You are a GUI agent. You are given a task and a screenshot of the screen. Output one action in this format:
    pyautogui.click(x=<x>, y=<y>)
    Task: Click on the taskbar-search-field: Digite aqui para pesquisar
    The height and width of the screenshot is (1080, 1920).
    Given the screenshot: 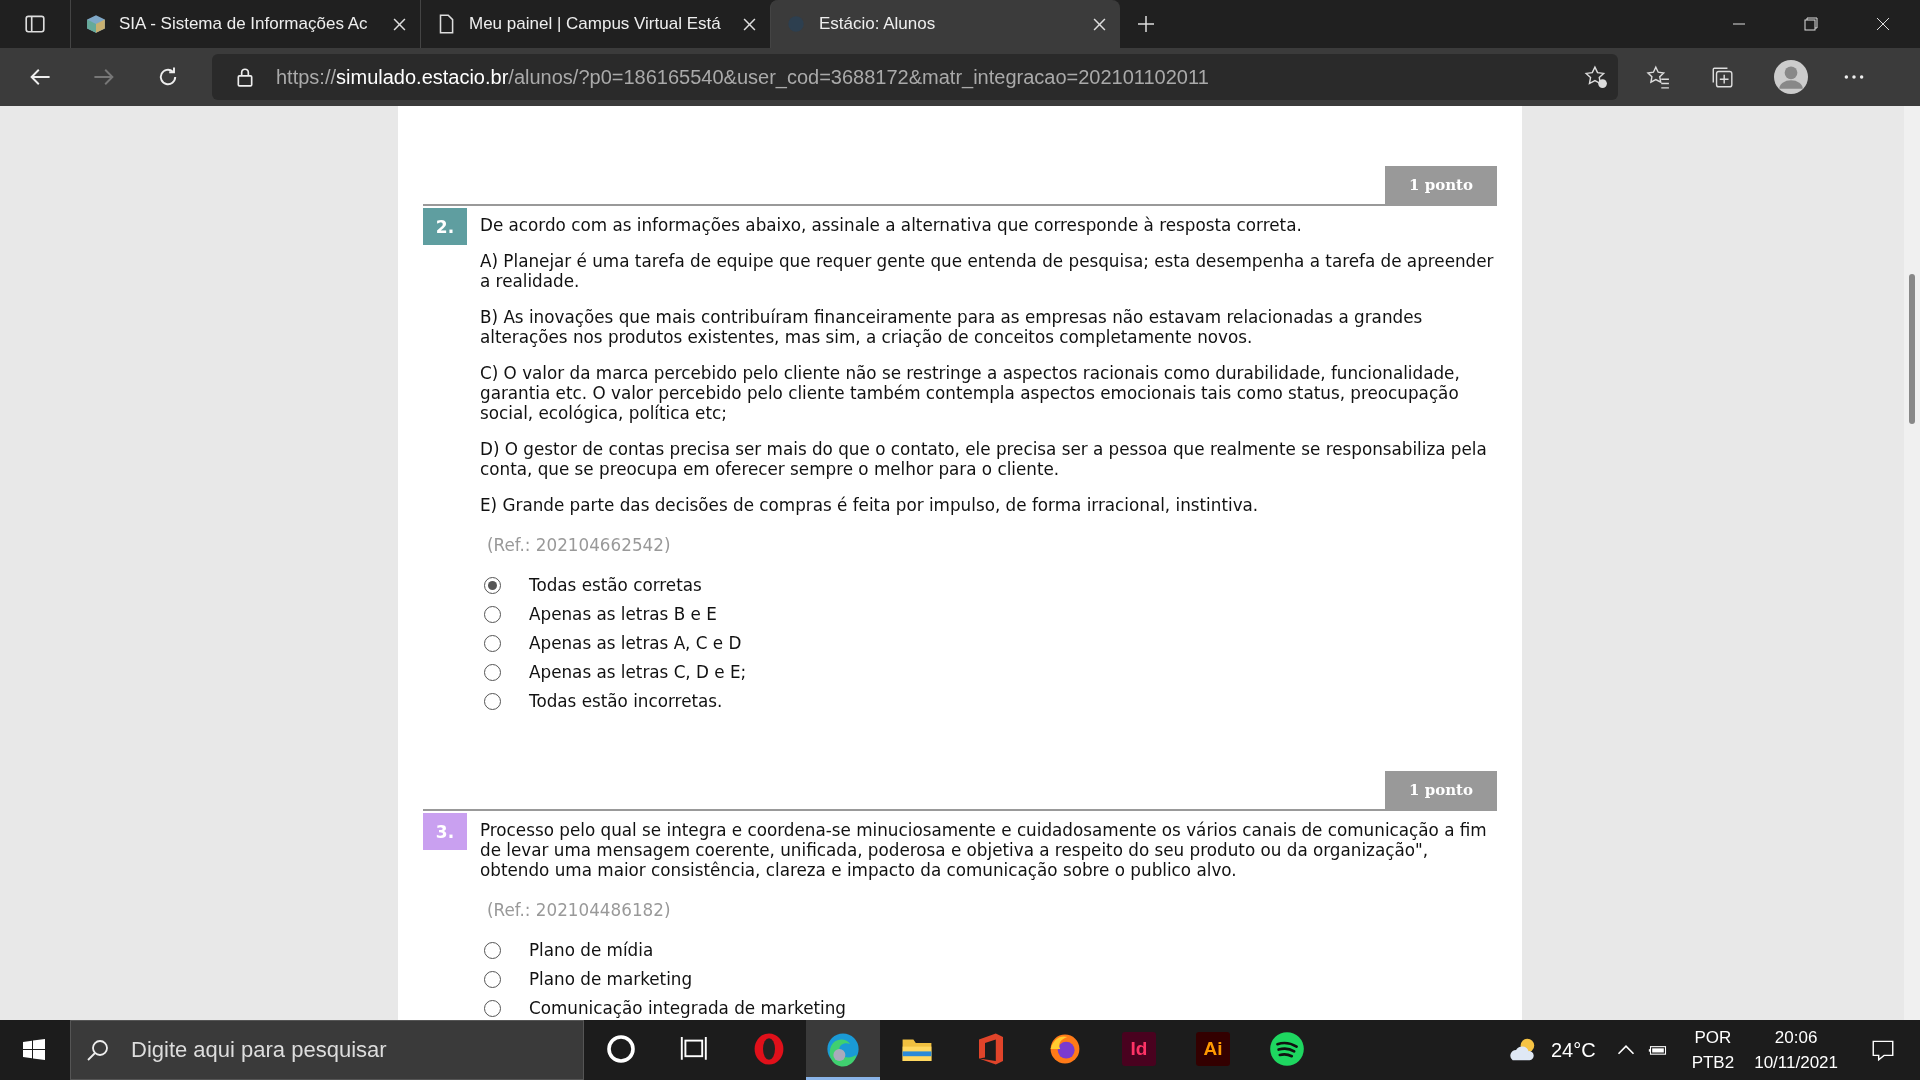 What is the action you would take?
    pyautogui.click(x=327, y=1050)
    